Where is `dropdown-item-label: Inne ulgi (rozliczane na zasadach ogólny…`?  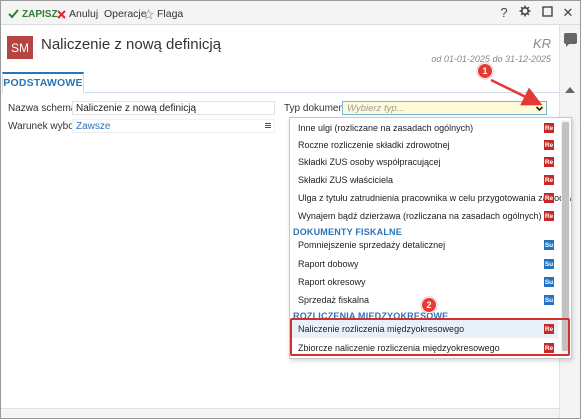
dropdown-item-label: Inne ulgi (rozliczane na zasadach ogólny… is located at coordinates (386, 128).